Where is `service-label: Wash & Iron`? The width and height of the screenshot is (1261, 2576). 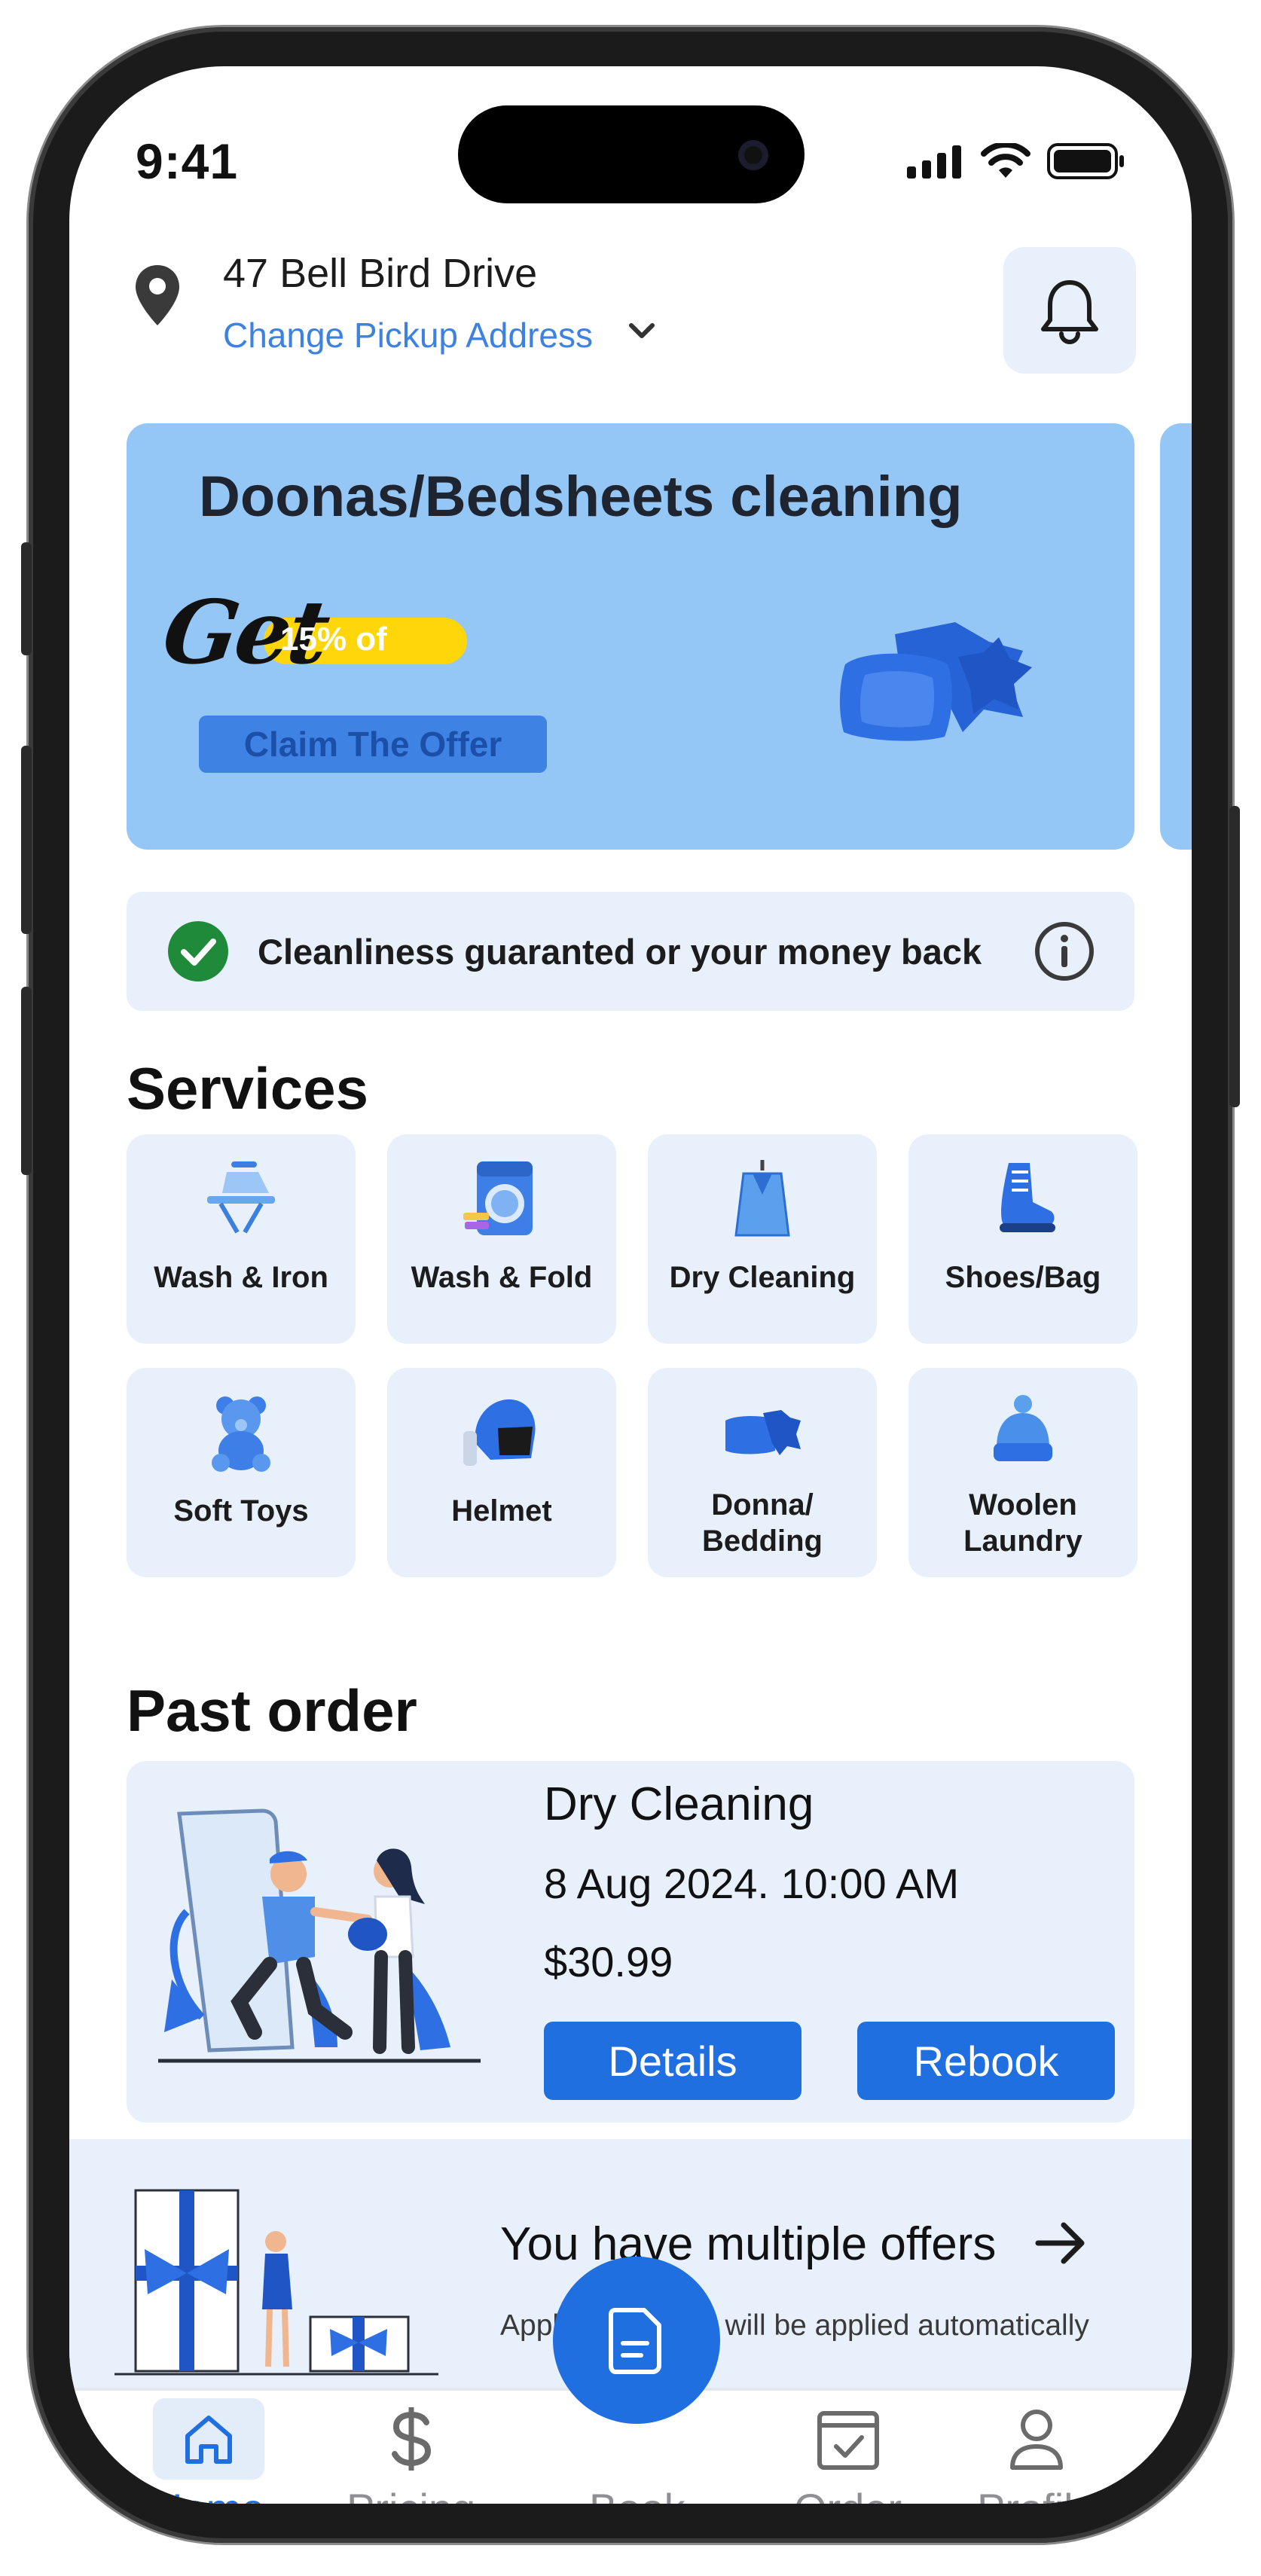 service-label: Wash & Iron is located at coordinates (241, 1278).